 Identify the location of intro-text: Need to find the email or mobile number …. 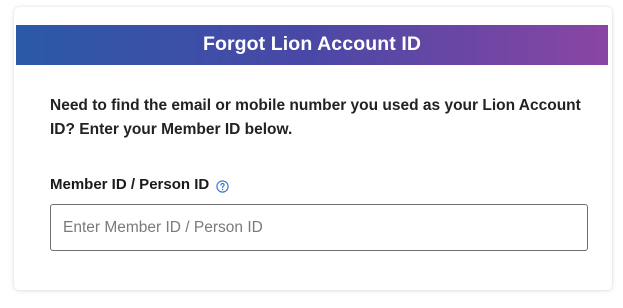
(315, 117).